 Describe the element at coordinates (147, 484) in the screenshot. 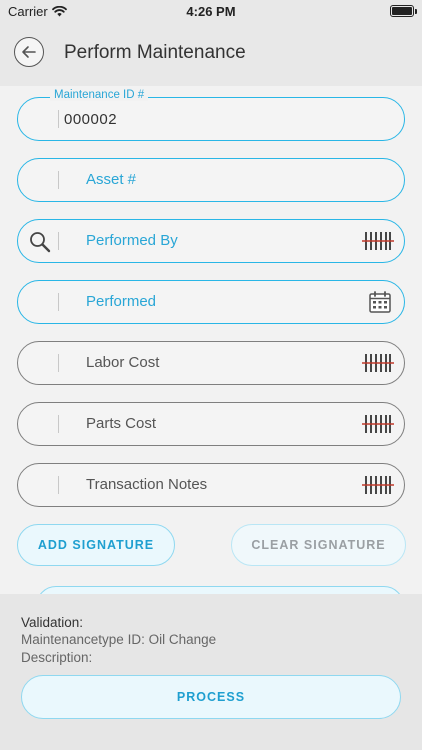

I see `transaction-notes-label: Transaction Notes` at that location.